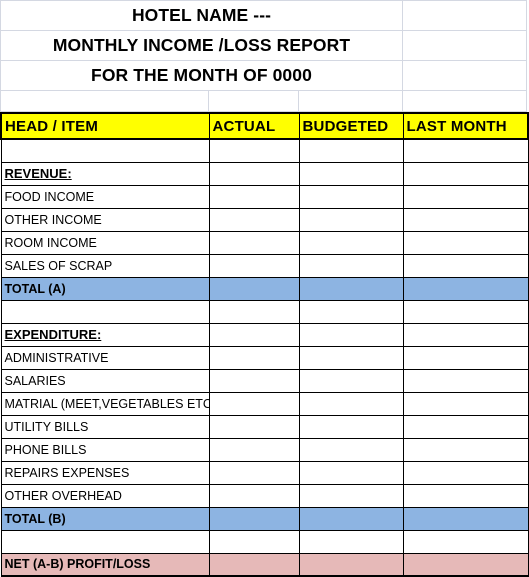 This screenshot has width=529, height=577. What do you see at coordinates (105, 242) in the screenshot?
I see `cell-head-item: ROOM INCOME` at bounding box center [105, 242].